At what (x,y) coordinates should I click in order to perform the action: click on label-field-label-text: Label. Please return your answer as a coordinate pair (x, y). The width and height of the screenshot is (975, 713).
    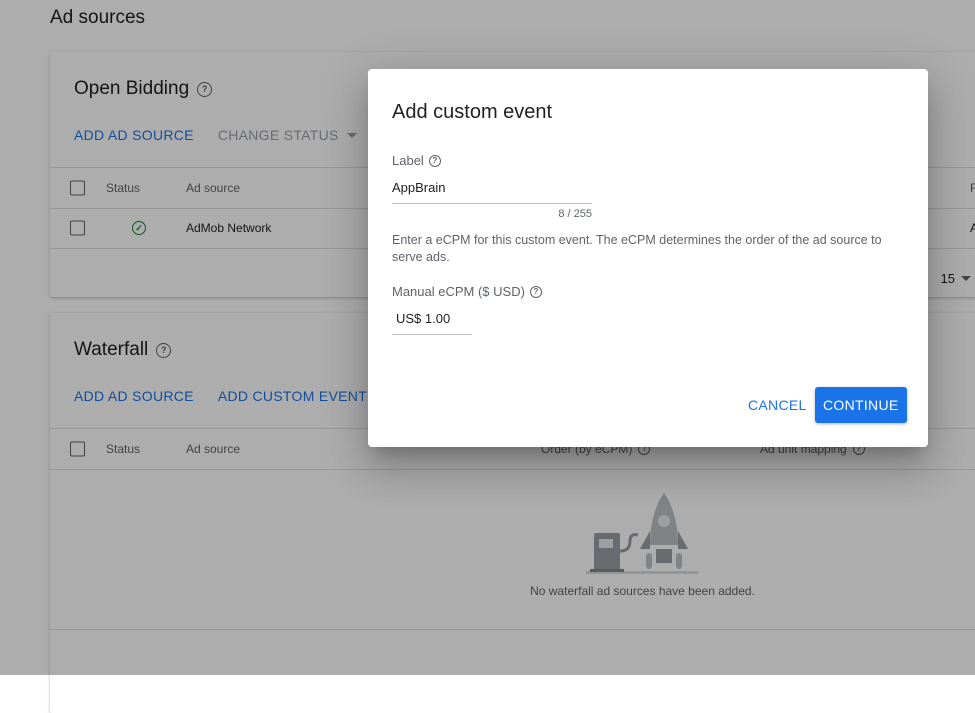
    Looking at the image, I should click on (408, 160).